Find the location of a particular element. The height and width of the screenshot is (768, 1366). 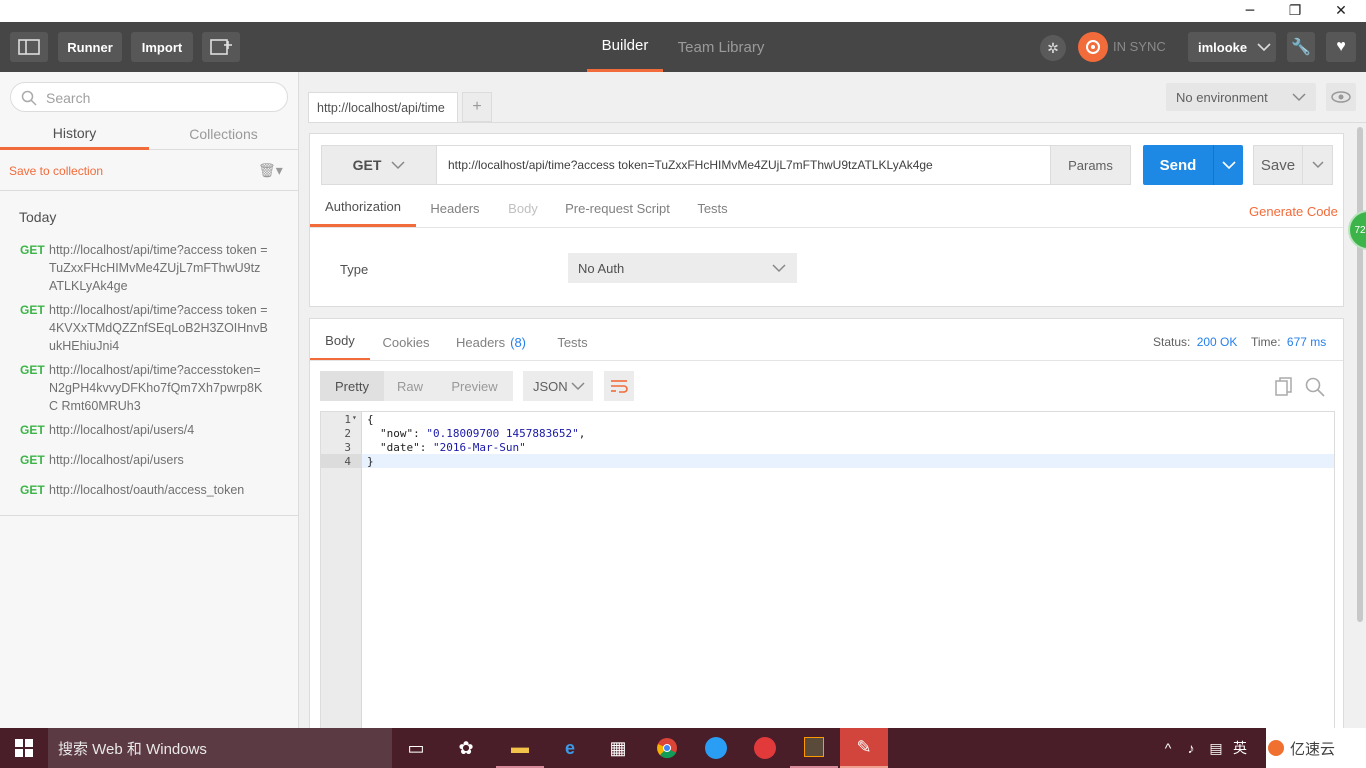

tab-prerequest-script: Pre-request Script is located at coordinates (617, 208).